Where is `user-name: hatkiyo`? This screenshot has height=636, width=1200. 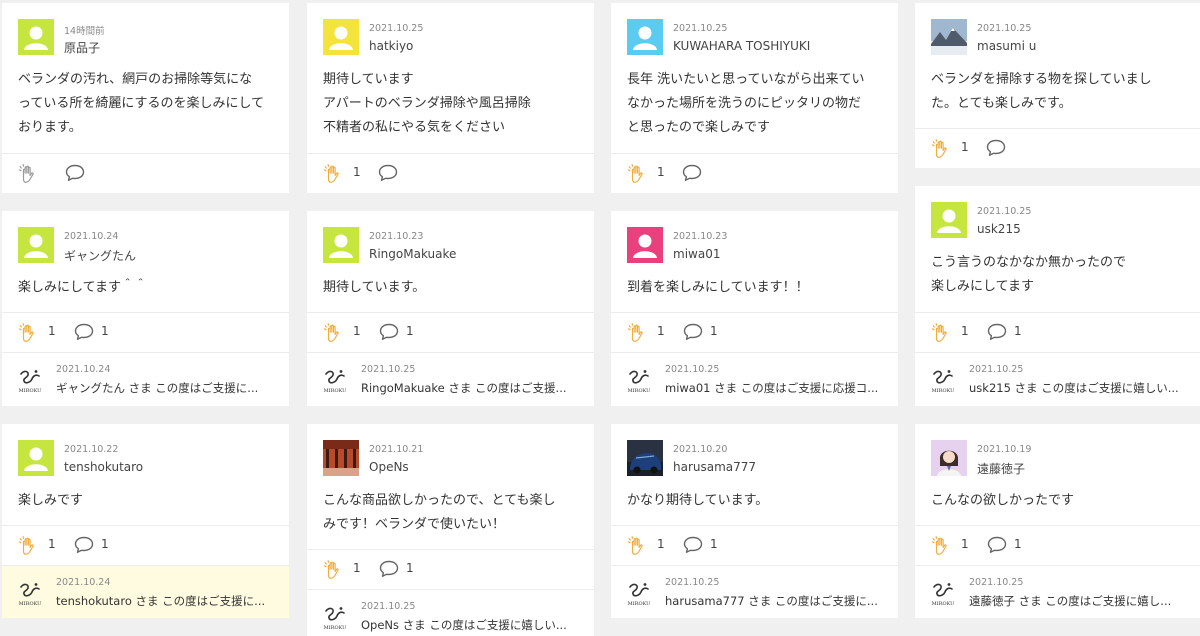
user-name: hatkiyo is located at coordinates (391, 46).